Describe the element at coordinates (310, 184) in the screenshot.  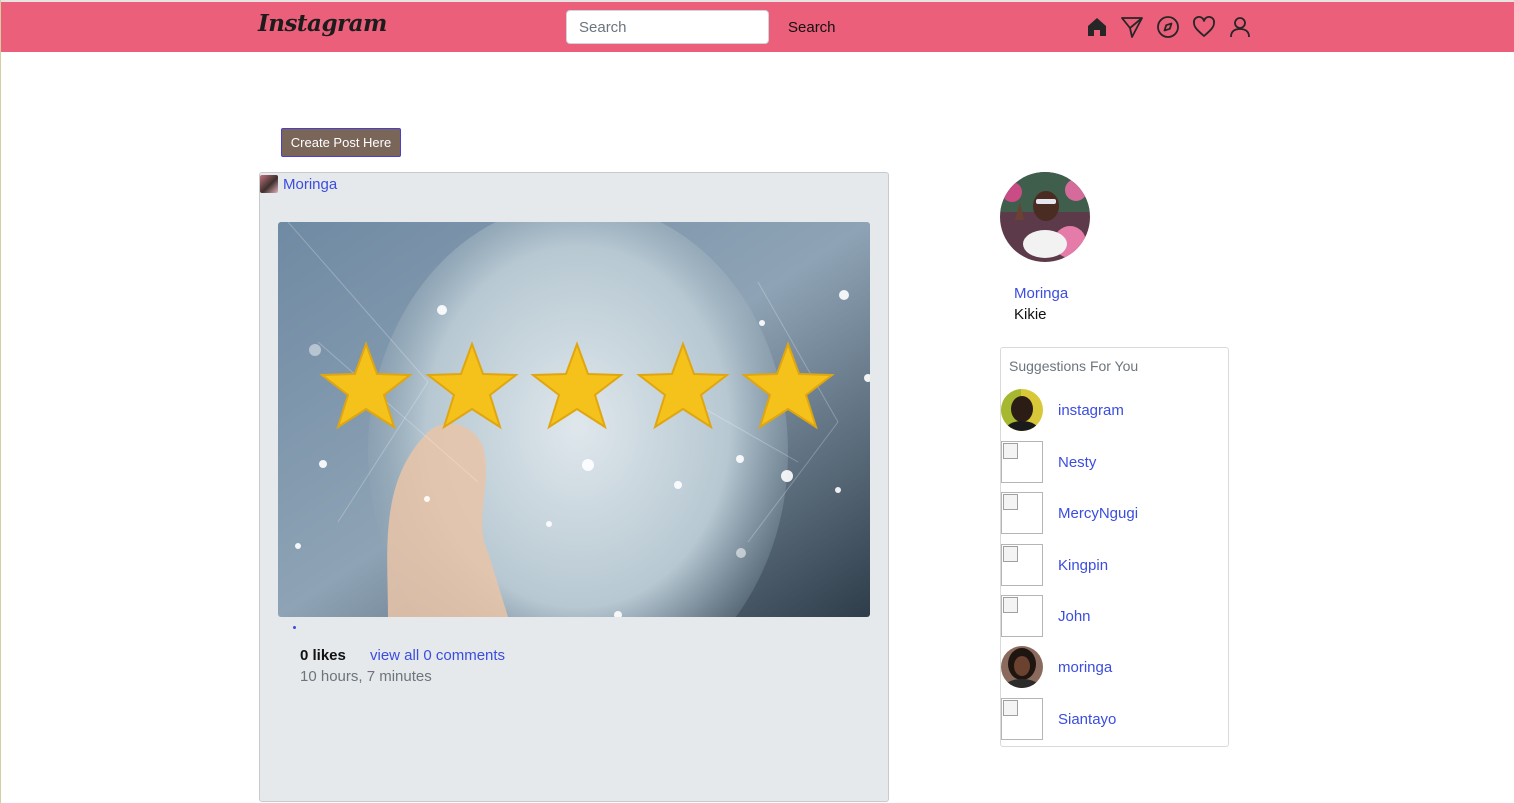
I see `post-author-link: Moringa` at that location.